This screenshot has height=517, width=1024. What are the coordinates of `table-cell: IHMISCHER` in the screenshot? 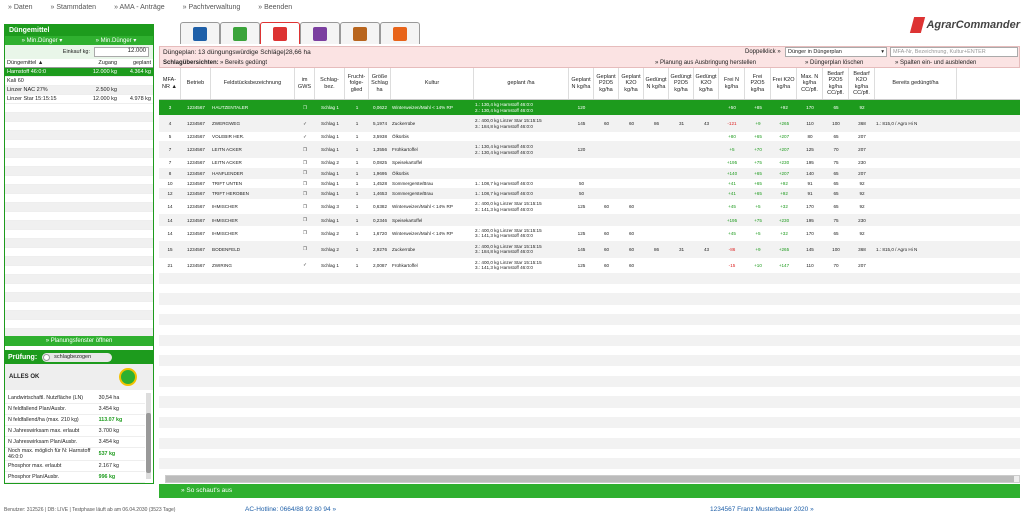 It's located at (225, 207).